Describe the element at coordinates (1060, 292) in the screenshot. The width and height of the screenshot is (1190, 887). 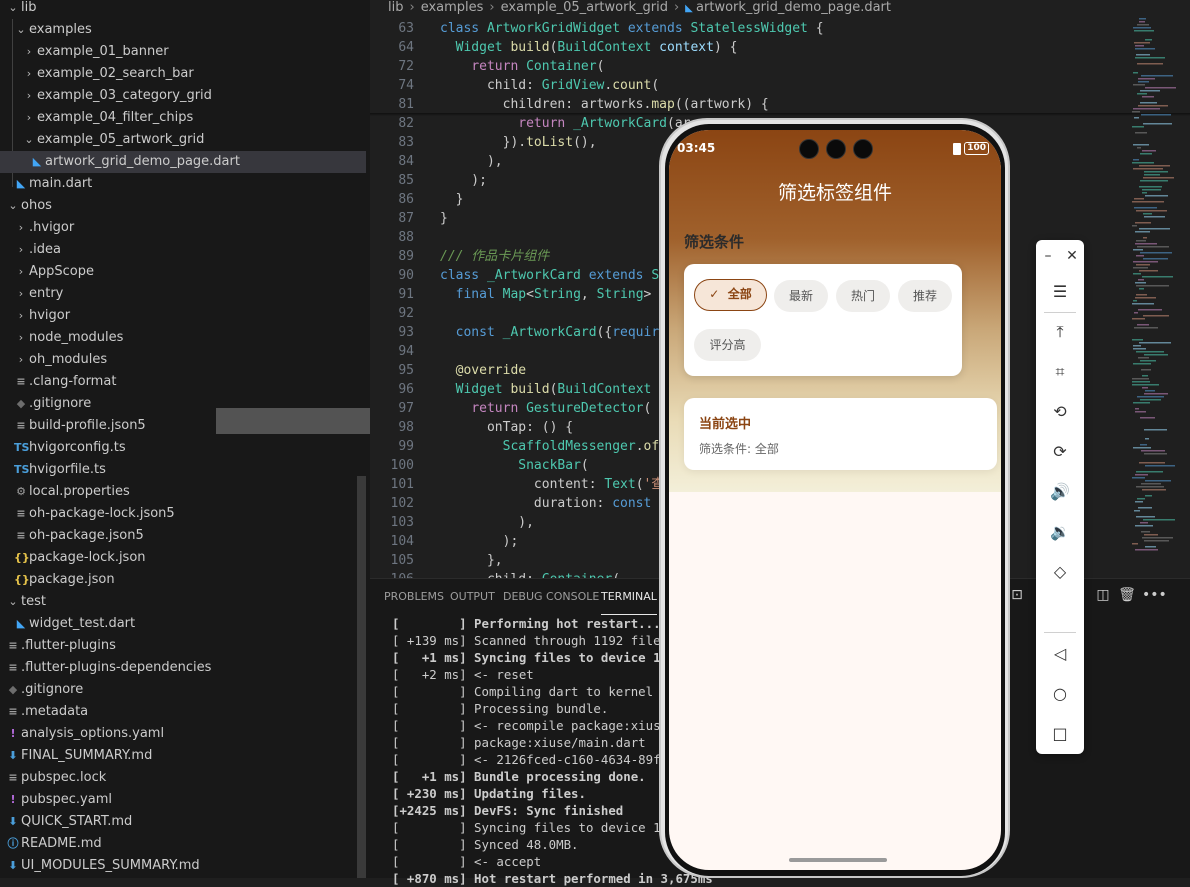
I see `menu-icon: ☰` at that location.